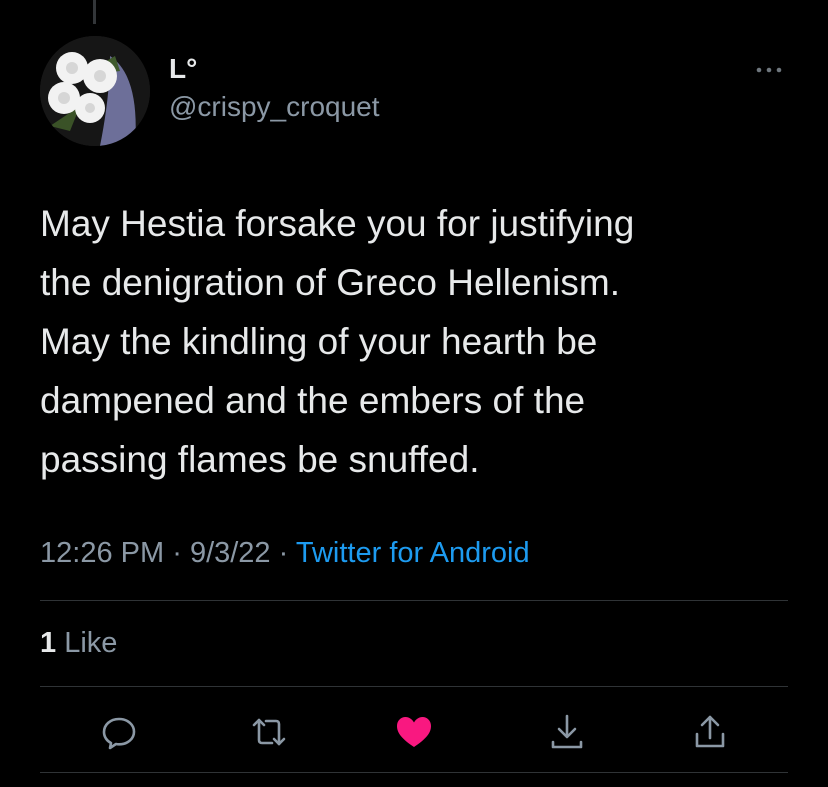 The image size is (828, 787). What do you see at coordinates (102, 553) in the screenshot?
I see `tweet-time: 12:26 PM` at bounding box center [102, 553].